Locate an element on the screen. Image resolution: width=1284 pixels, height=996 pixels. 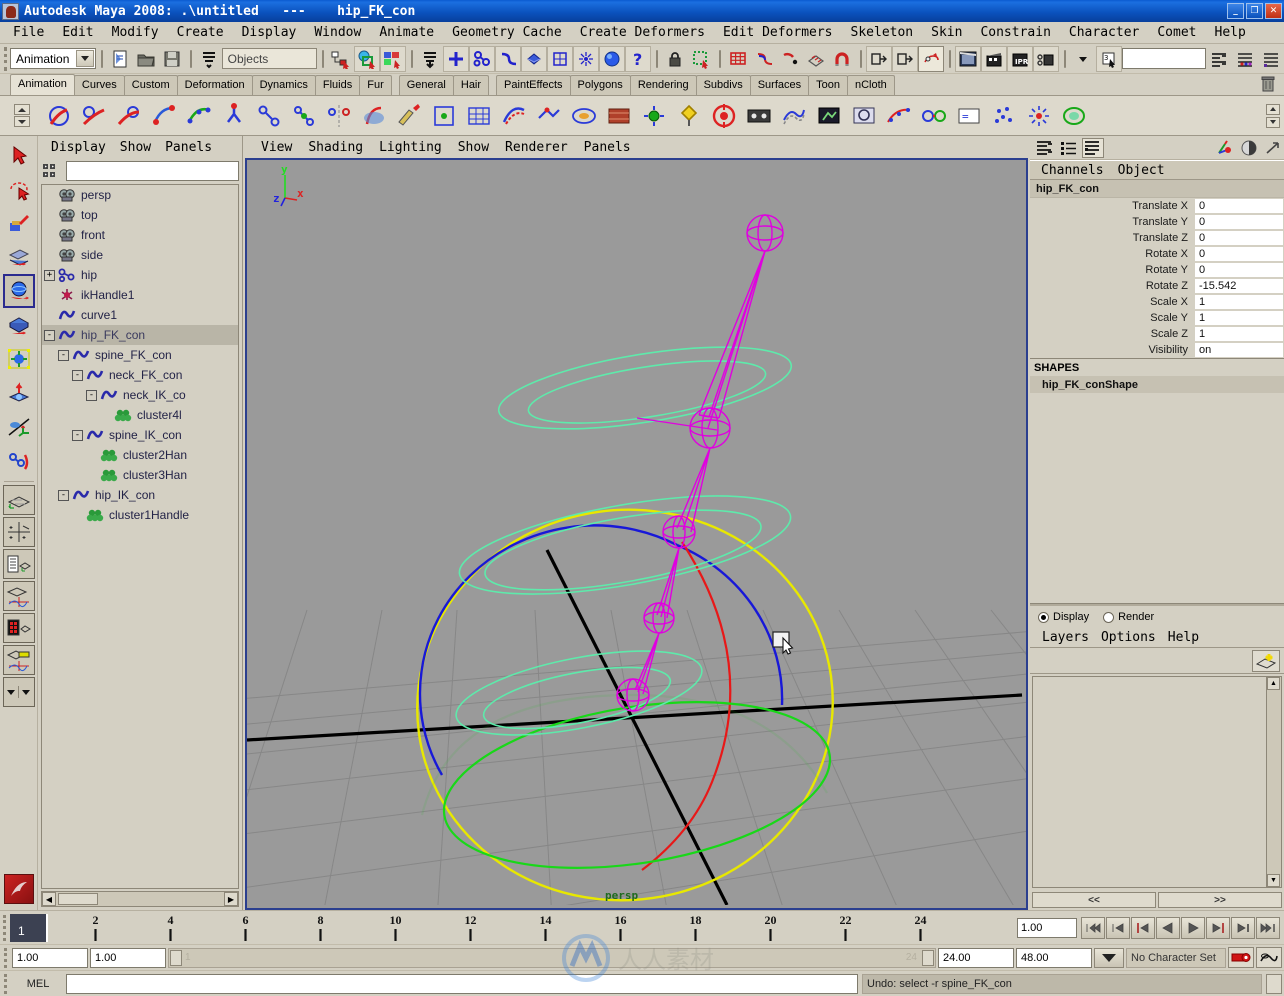
viewport-menu-panels: Panels is located at coordinates (607, 147).